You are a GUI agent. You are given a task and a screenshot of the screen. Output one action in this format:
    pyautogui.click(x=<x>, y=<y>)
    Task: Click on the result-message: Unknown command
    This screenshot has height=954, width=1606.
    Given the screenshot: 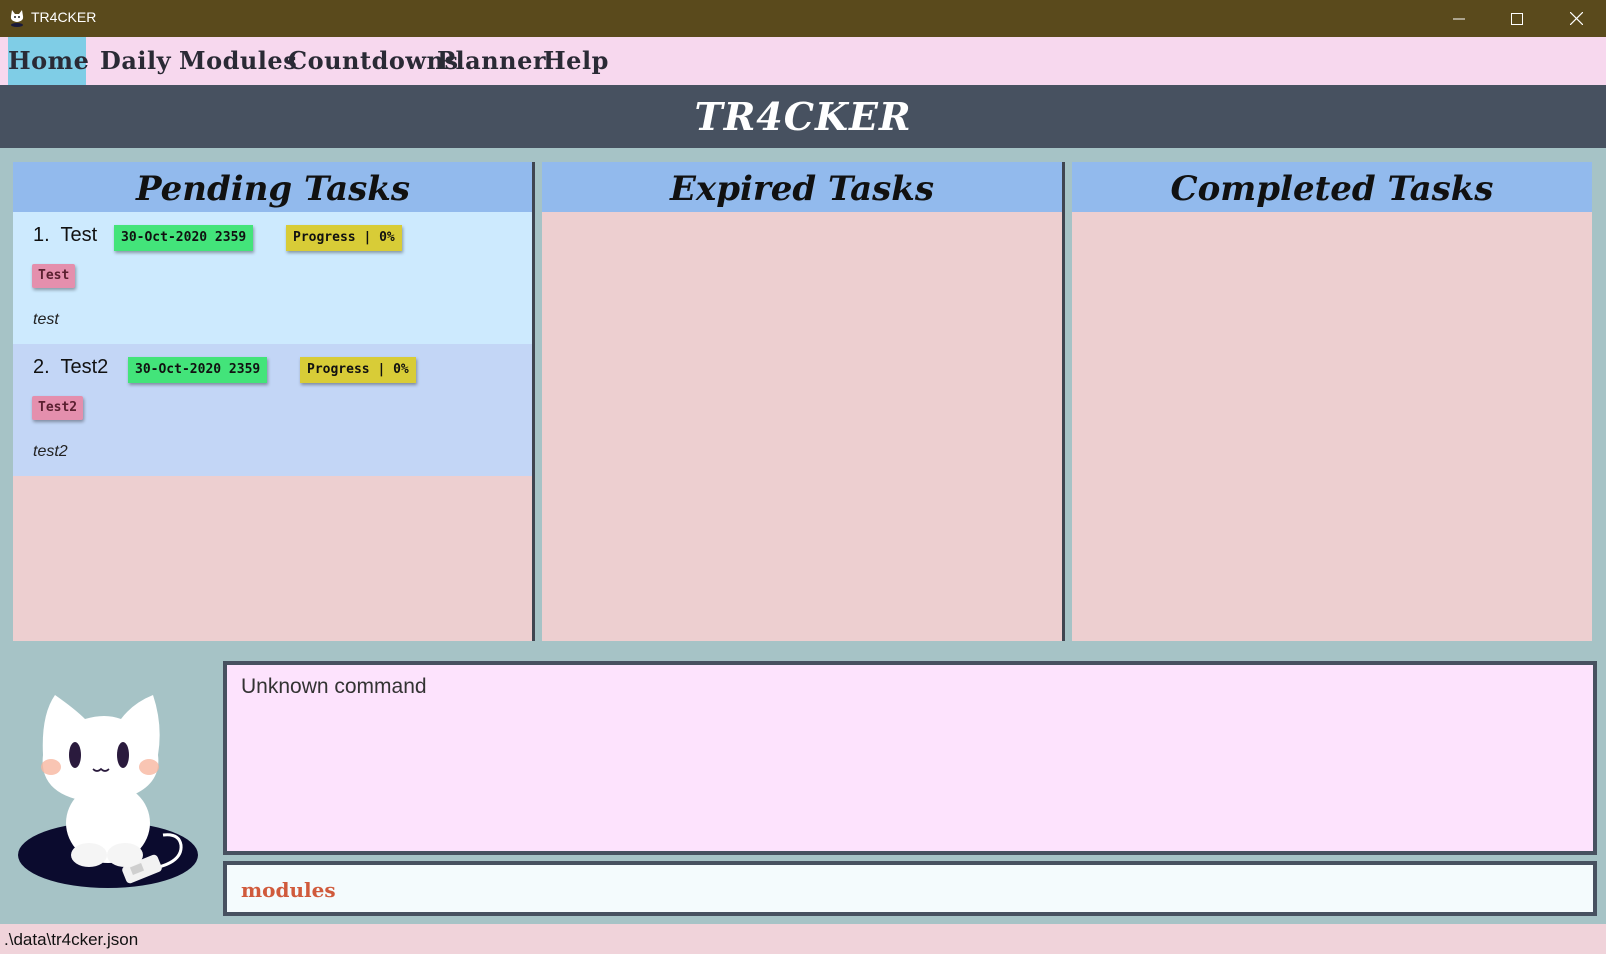 What is the action you would take?
    pyautogui.click(x=334, y=686)
    